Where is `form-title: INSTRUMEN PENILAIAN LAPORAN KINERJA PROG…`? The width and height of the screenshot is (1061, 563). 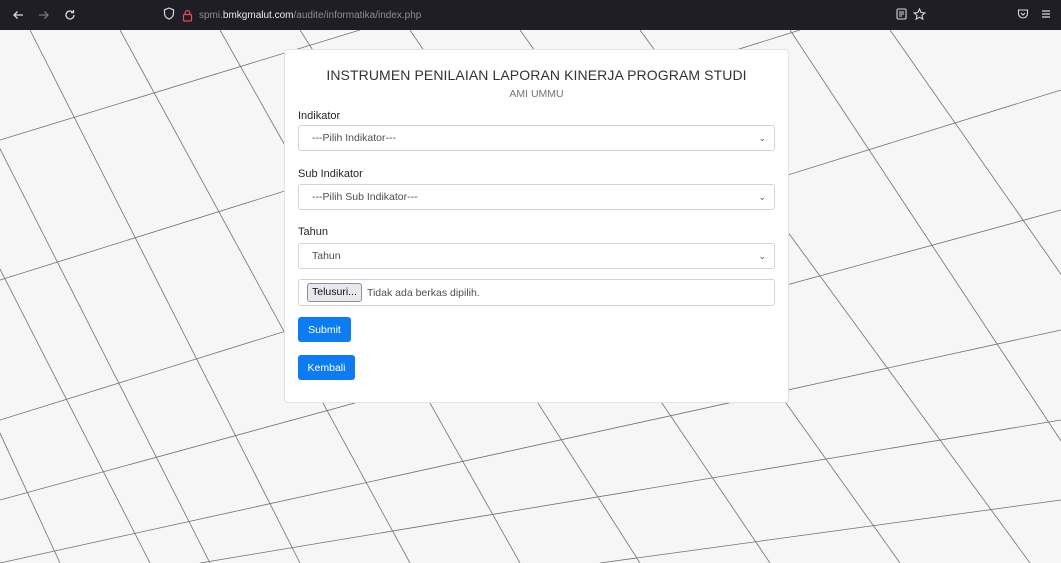 form-title: INSTRUMEN PENILAIAN LAPORAN KINERJA PROG… is located at coordinates (536, 75).